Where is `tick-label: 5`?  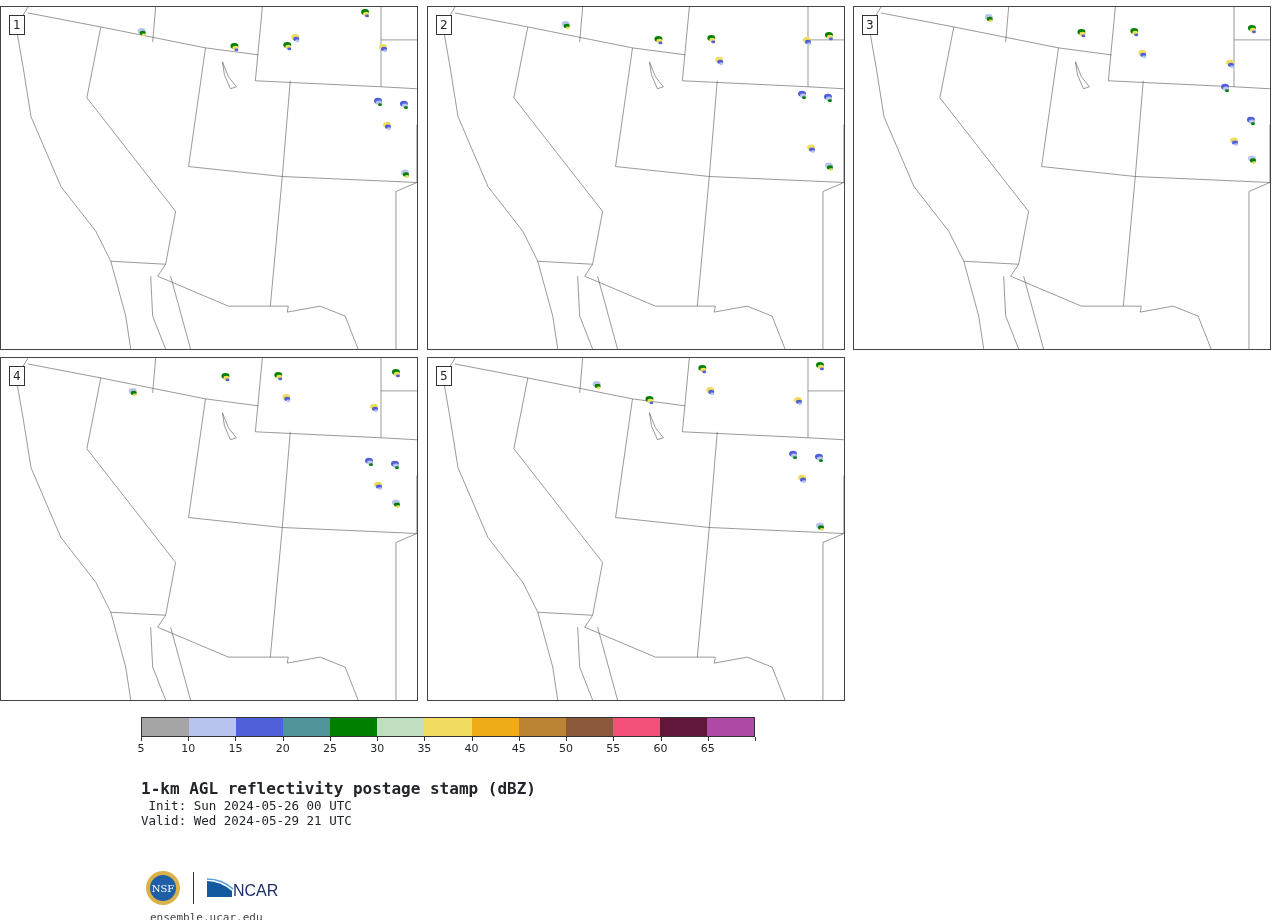 tick-label: 5 is located at coordinates (141, 748).